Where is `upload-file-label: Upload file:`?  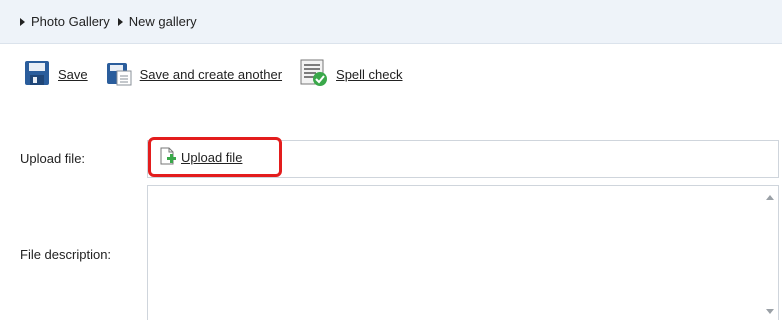 upload-file-label: Upload file: is located at coordinates (53, 158).